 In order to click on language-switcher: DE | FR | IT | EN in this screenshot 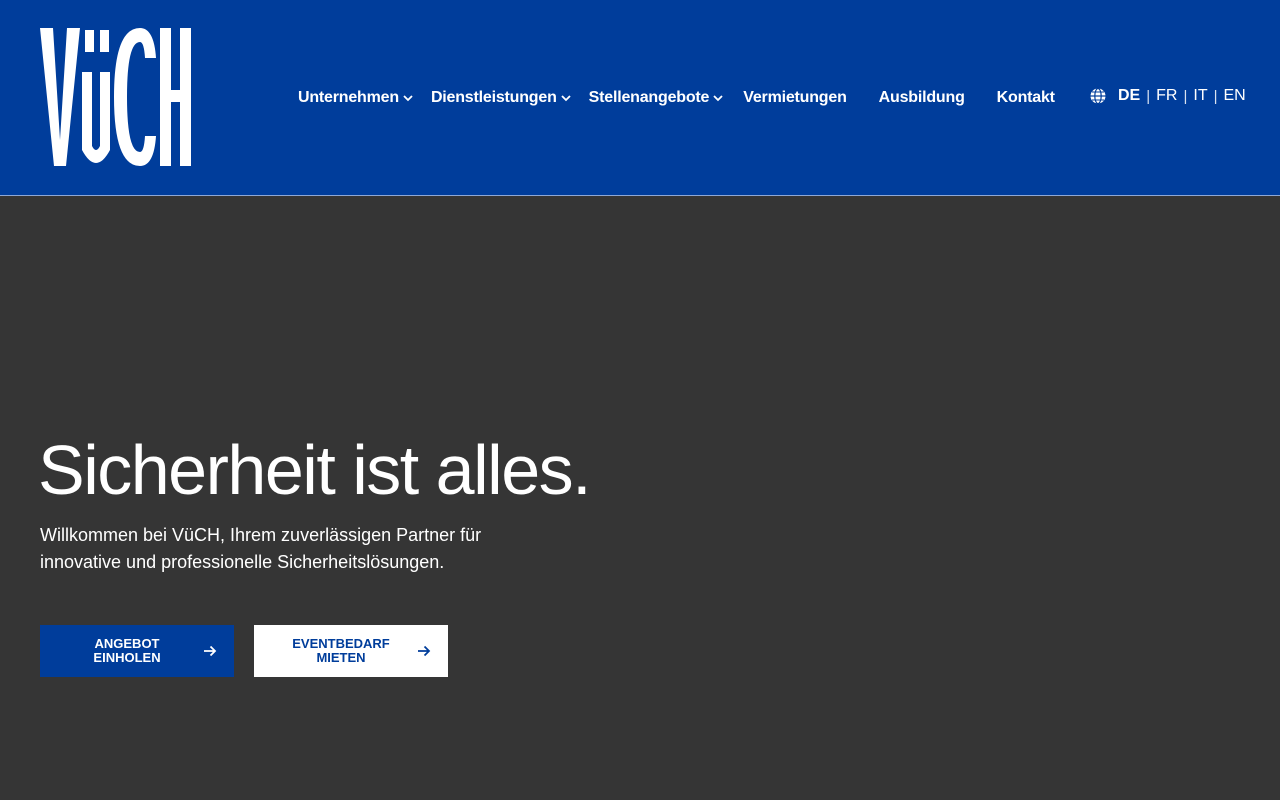, I will do `click(1167, 96)`.